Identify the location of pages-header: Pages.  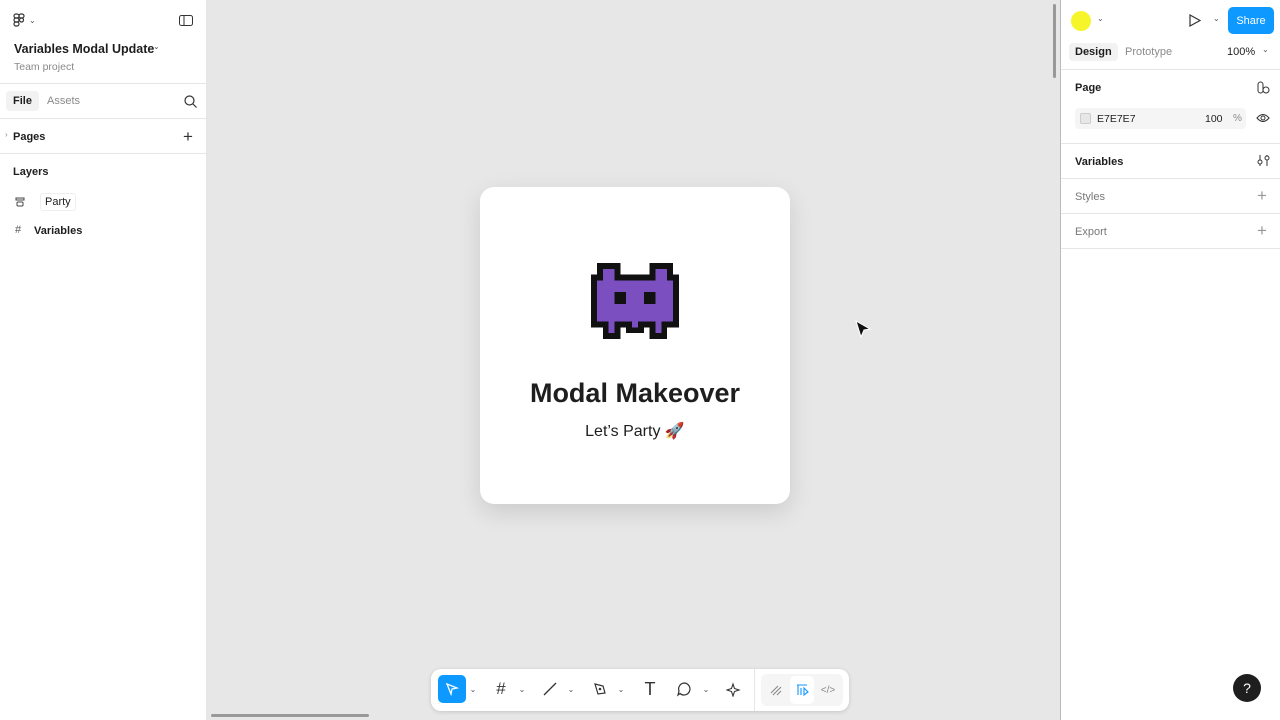
(29, 137).